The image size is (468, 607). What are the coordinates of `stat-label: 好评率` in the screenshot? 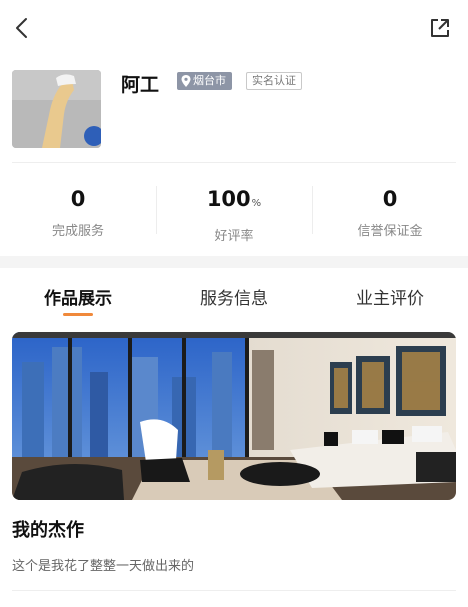 It's located at (234, 236).